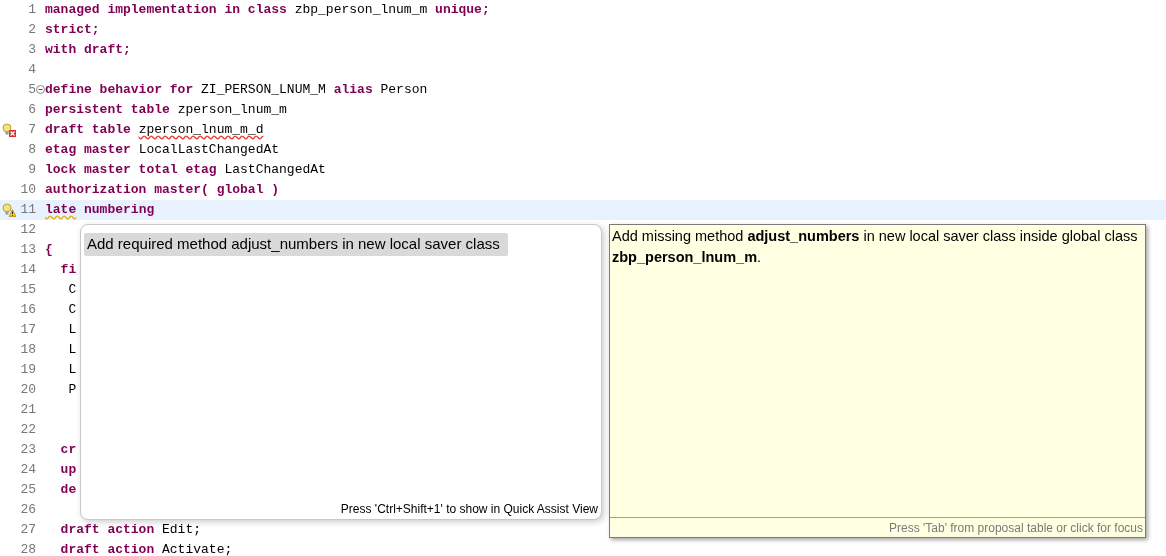 Image resolution: width=1166 pixels, height=556 pixels. What do you see at coordinates (201, 130) in the screenshot?
I see `code-identifier: zperson_lnum_m_d` at bounding box center [201, 130].